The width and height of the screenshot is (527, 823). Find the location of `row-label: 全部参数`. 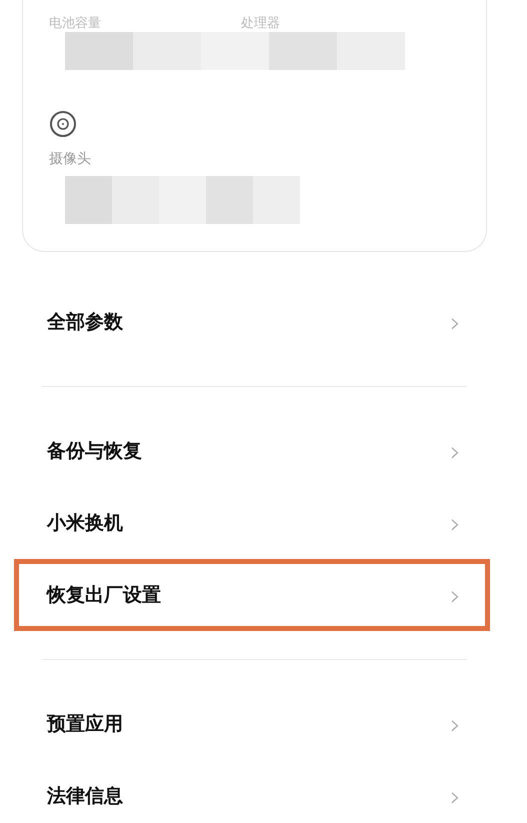

row-label: 全部参数 is located at coordinates (85, 322).